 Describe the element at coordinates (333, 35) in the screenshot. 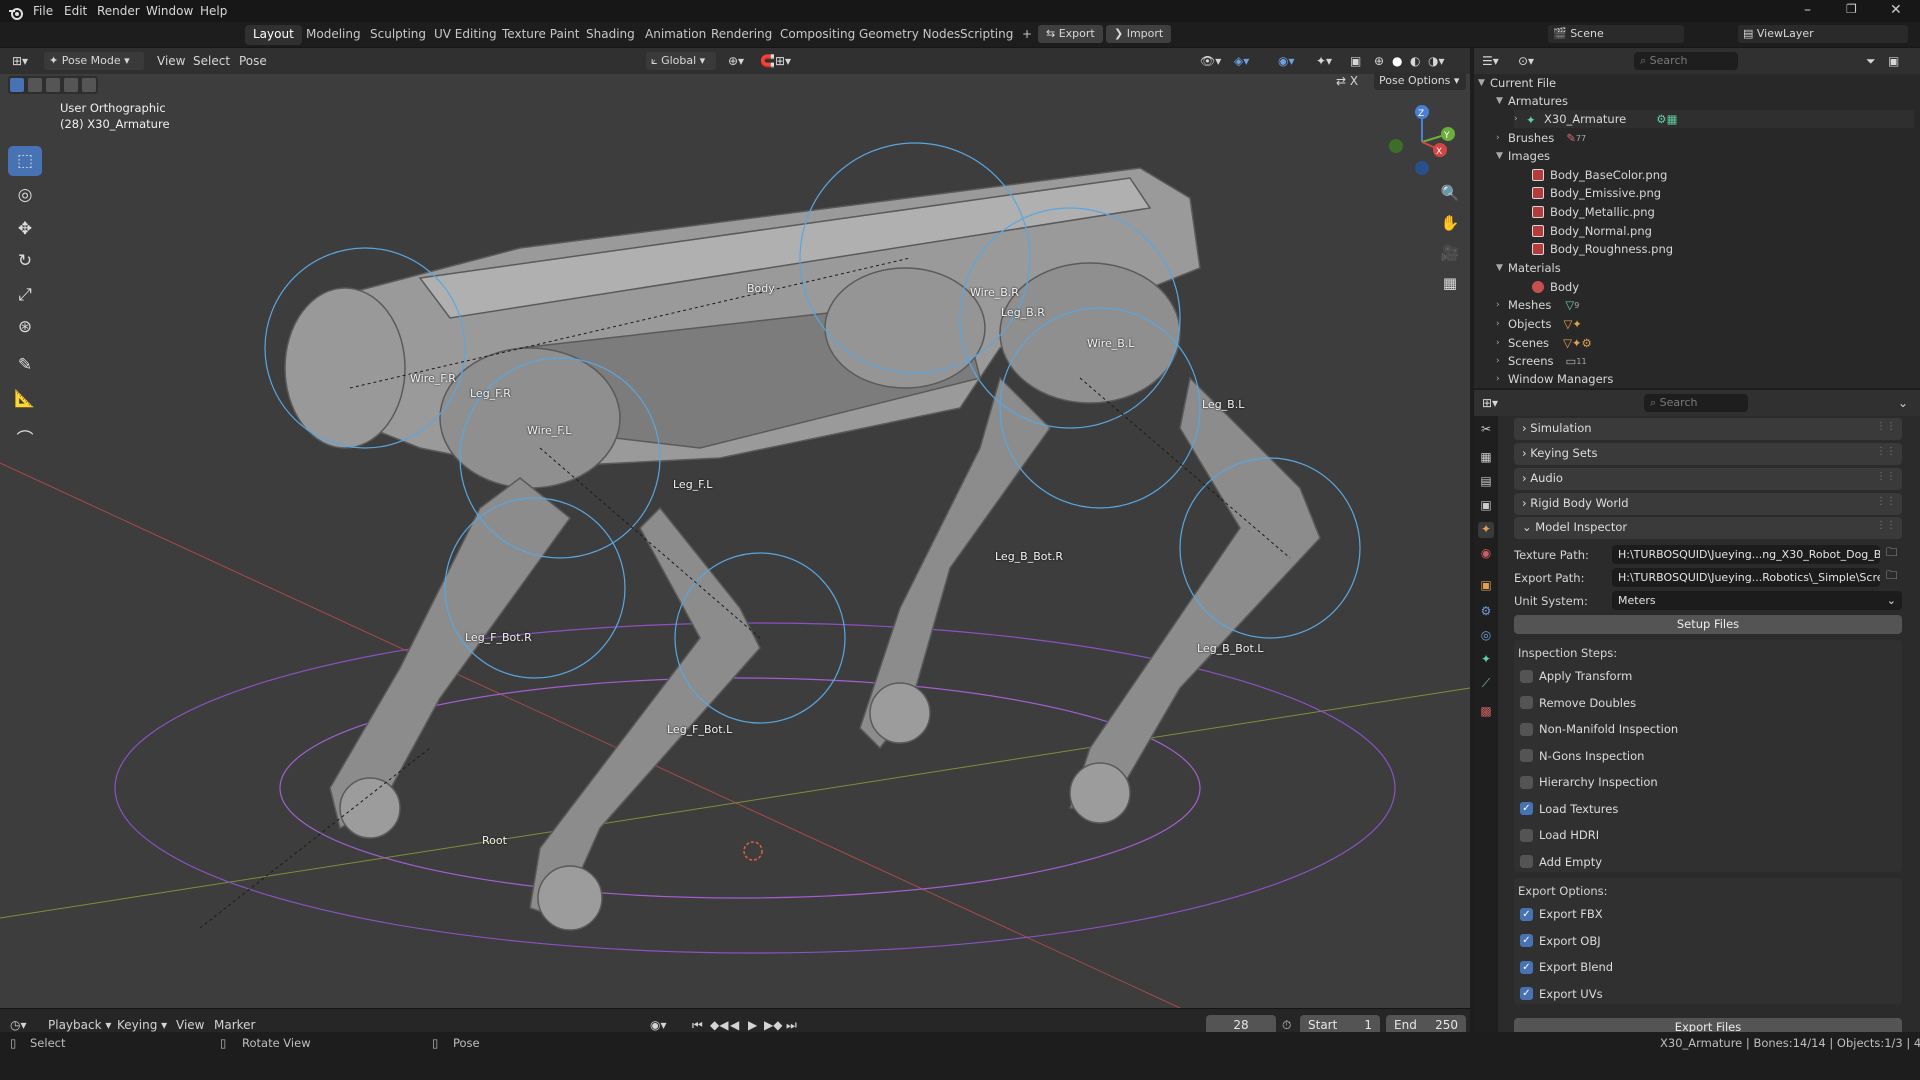

I see `tab-modeling: Modeling` at that location.